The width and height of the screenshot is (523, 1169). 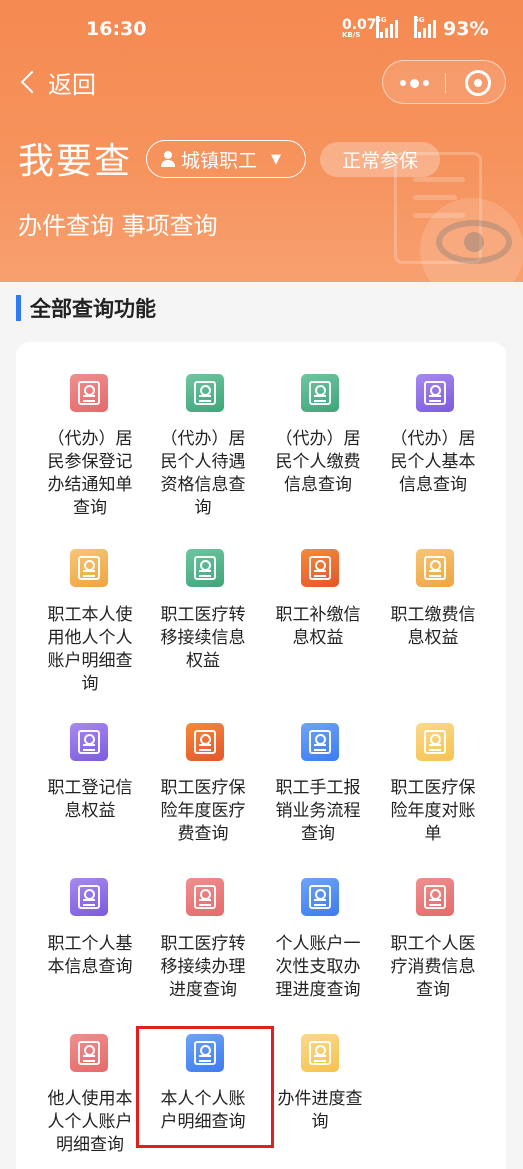 I want to click on star-registration-icon, so click(x=89, y=742).